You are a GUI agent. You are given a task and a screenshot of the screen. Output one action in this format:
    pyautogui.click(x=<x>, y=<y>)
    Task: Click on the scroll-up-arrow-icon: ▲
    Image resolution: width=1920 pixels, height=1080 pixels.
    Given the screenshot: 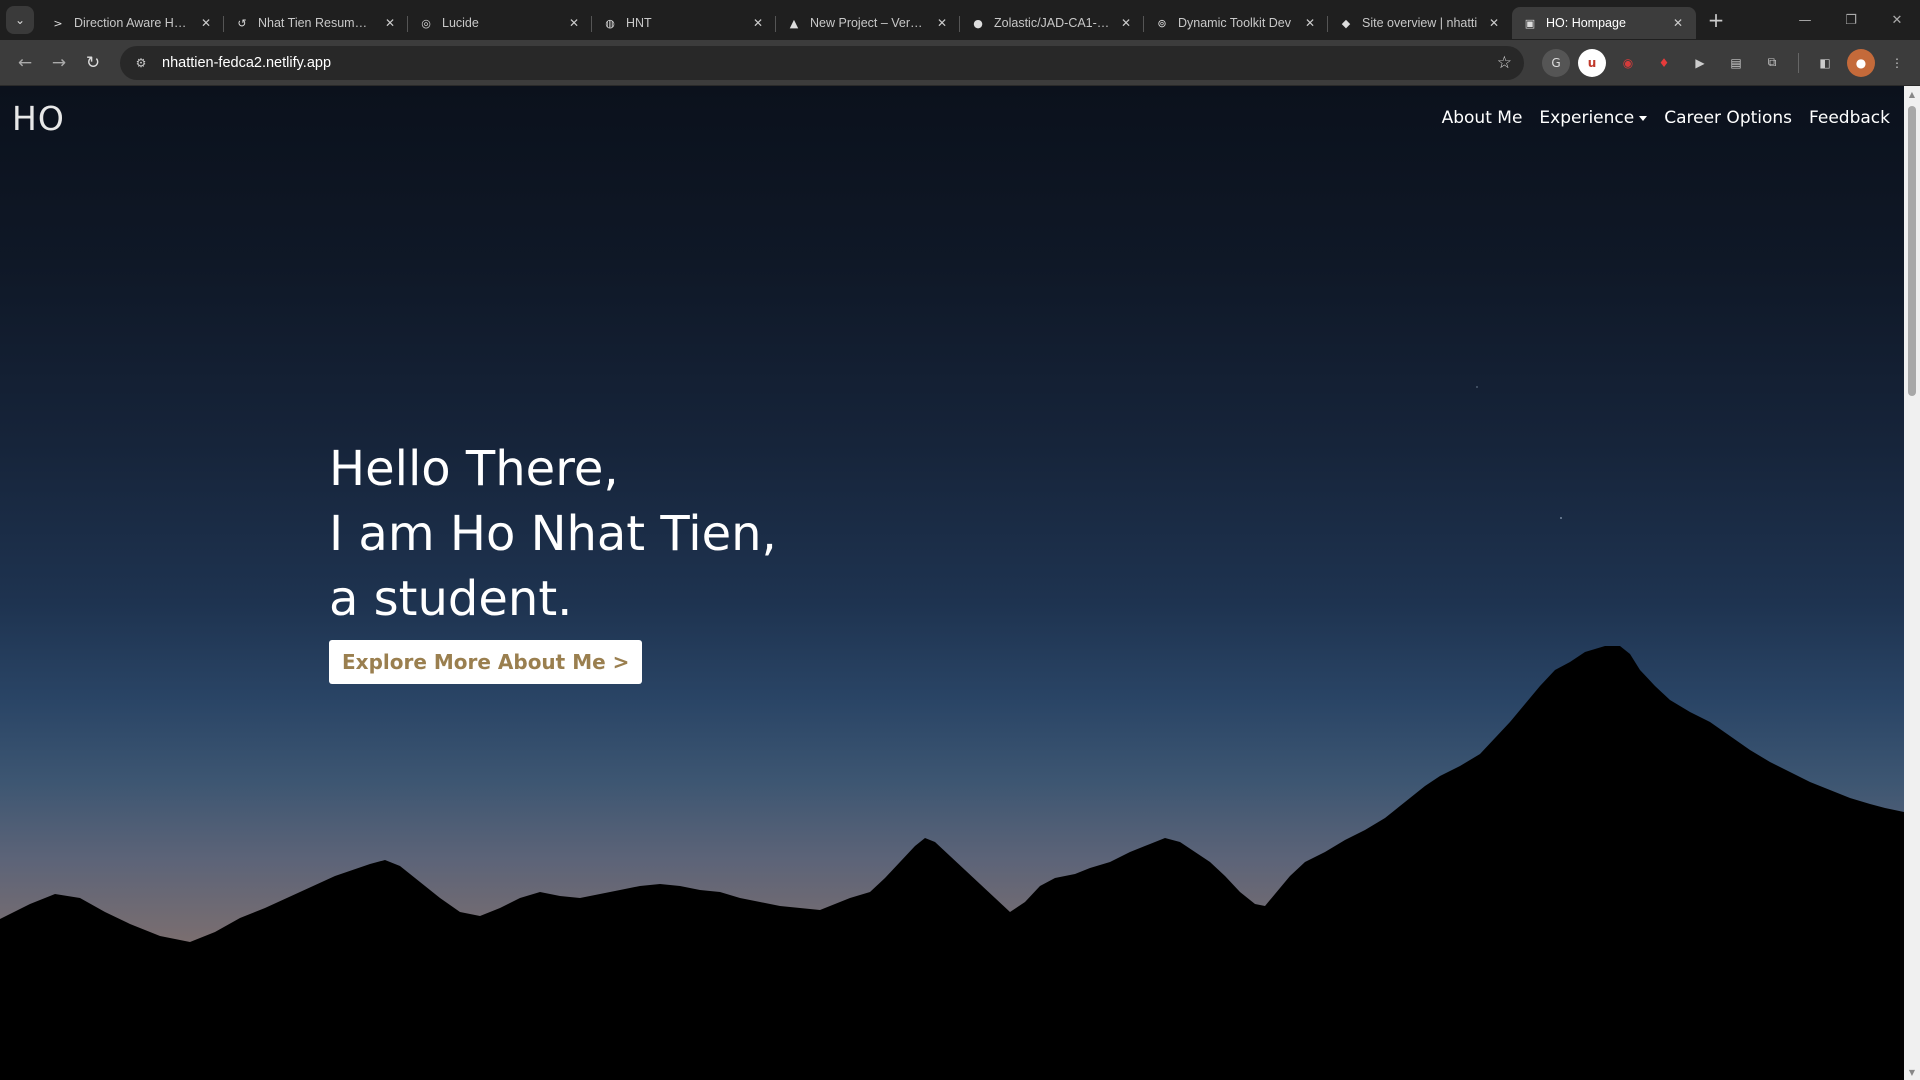 What is the action you would take?
    pyautogui.click(x=1912, y=94)
    